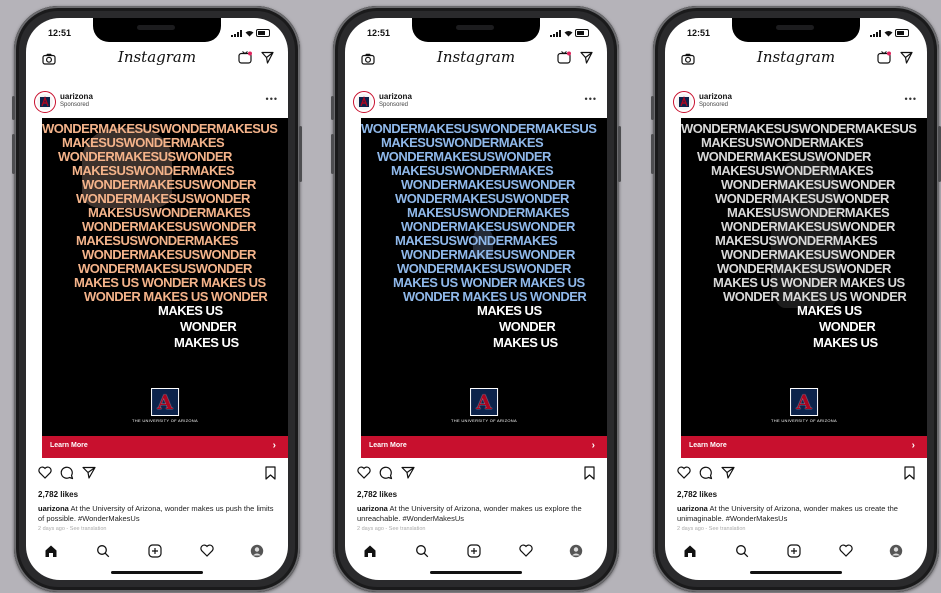  I want to click on post-header: uarizona Sponsored •••, so click(796, 104).